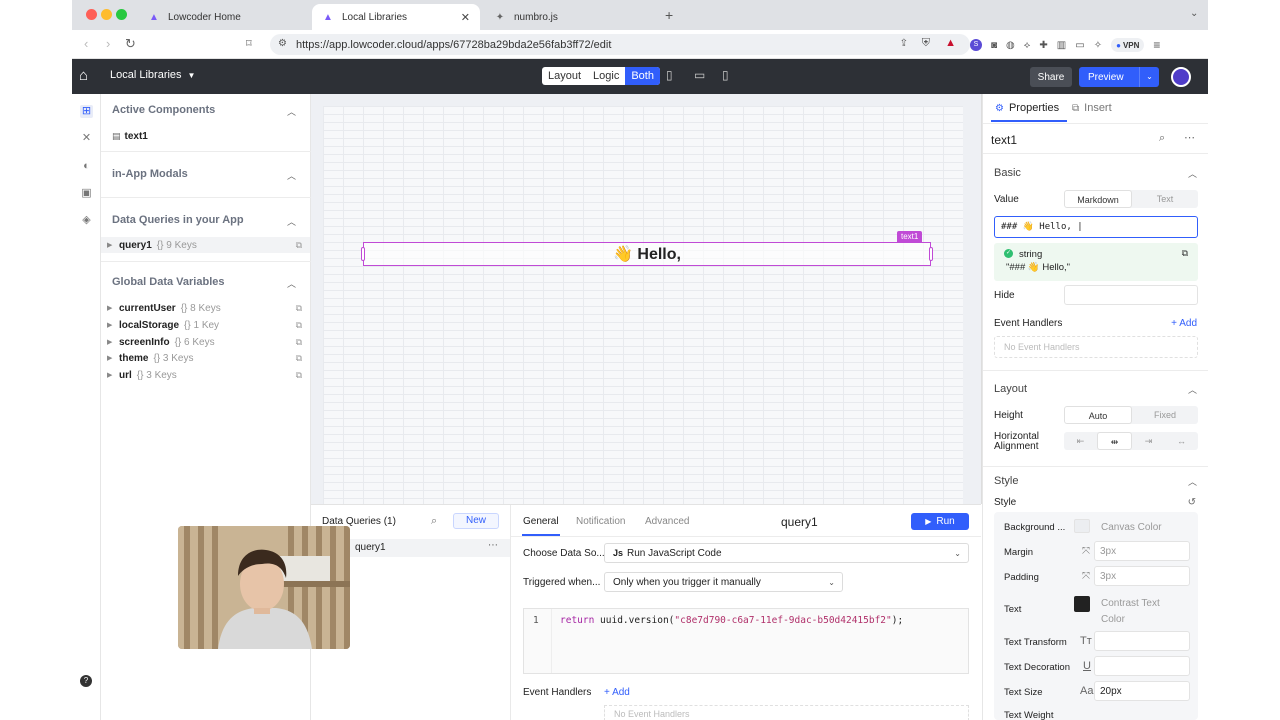  Describe the element at coordinates (1092, 108) in the screenshot. I see `tab-insert: ⧉ Insert` at that location.